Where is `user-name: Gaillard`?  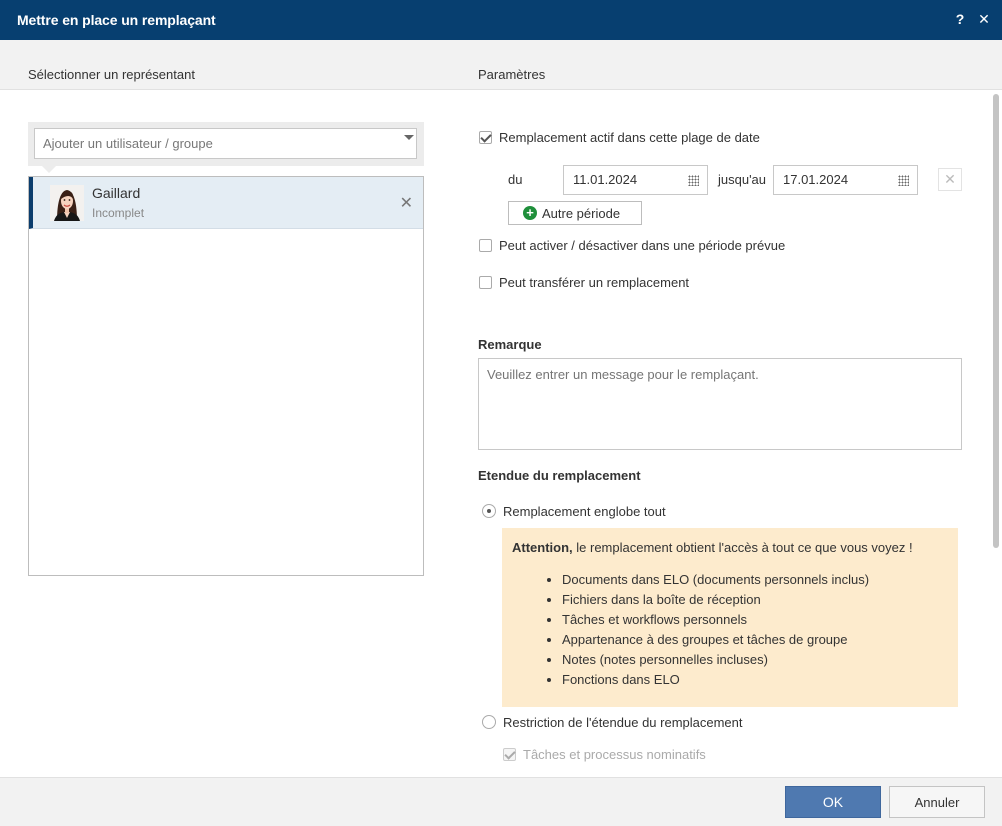 user-name: Gaillard is located at coordinates (116, 193).